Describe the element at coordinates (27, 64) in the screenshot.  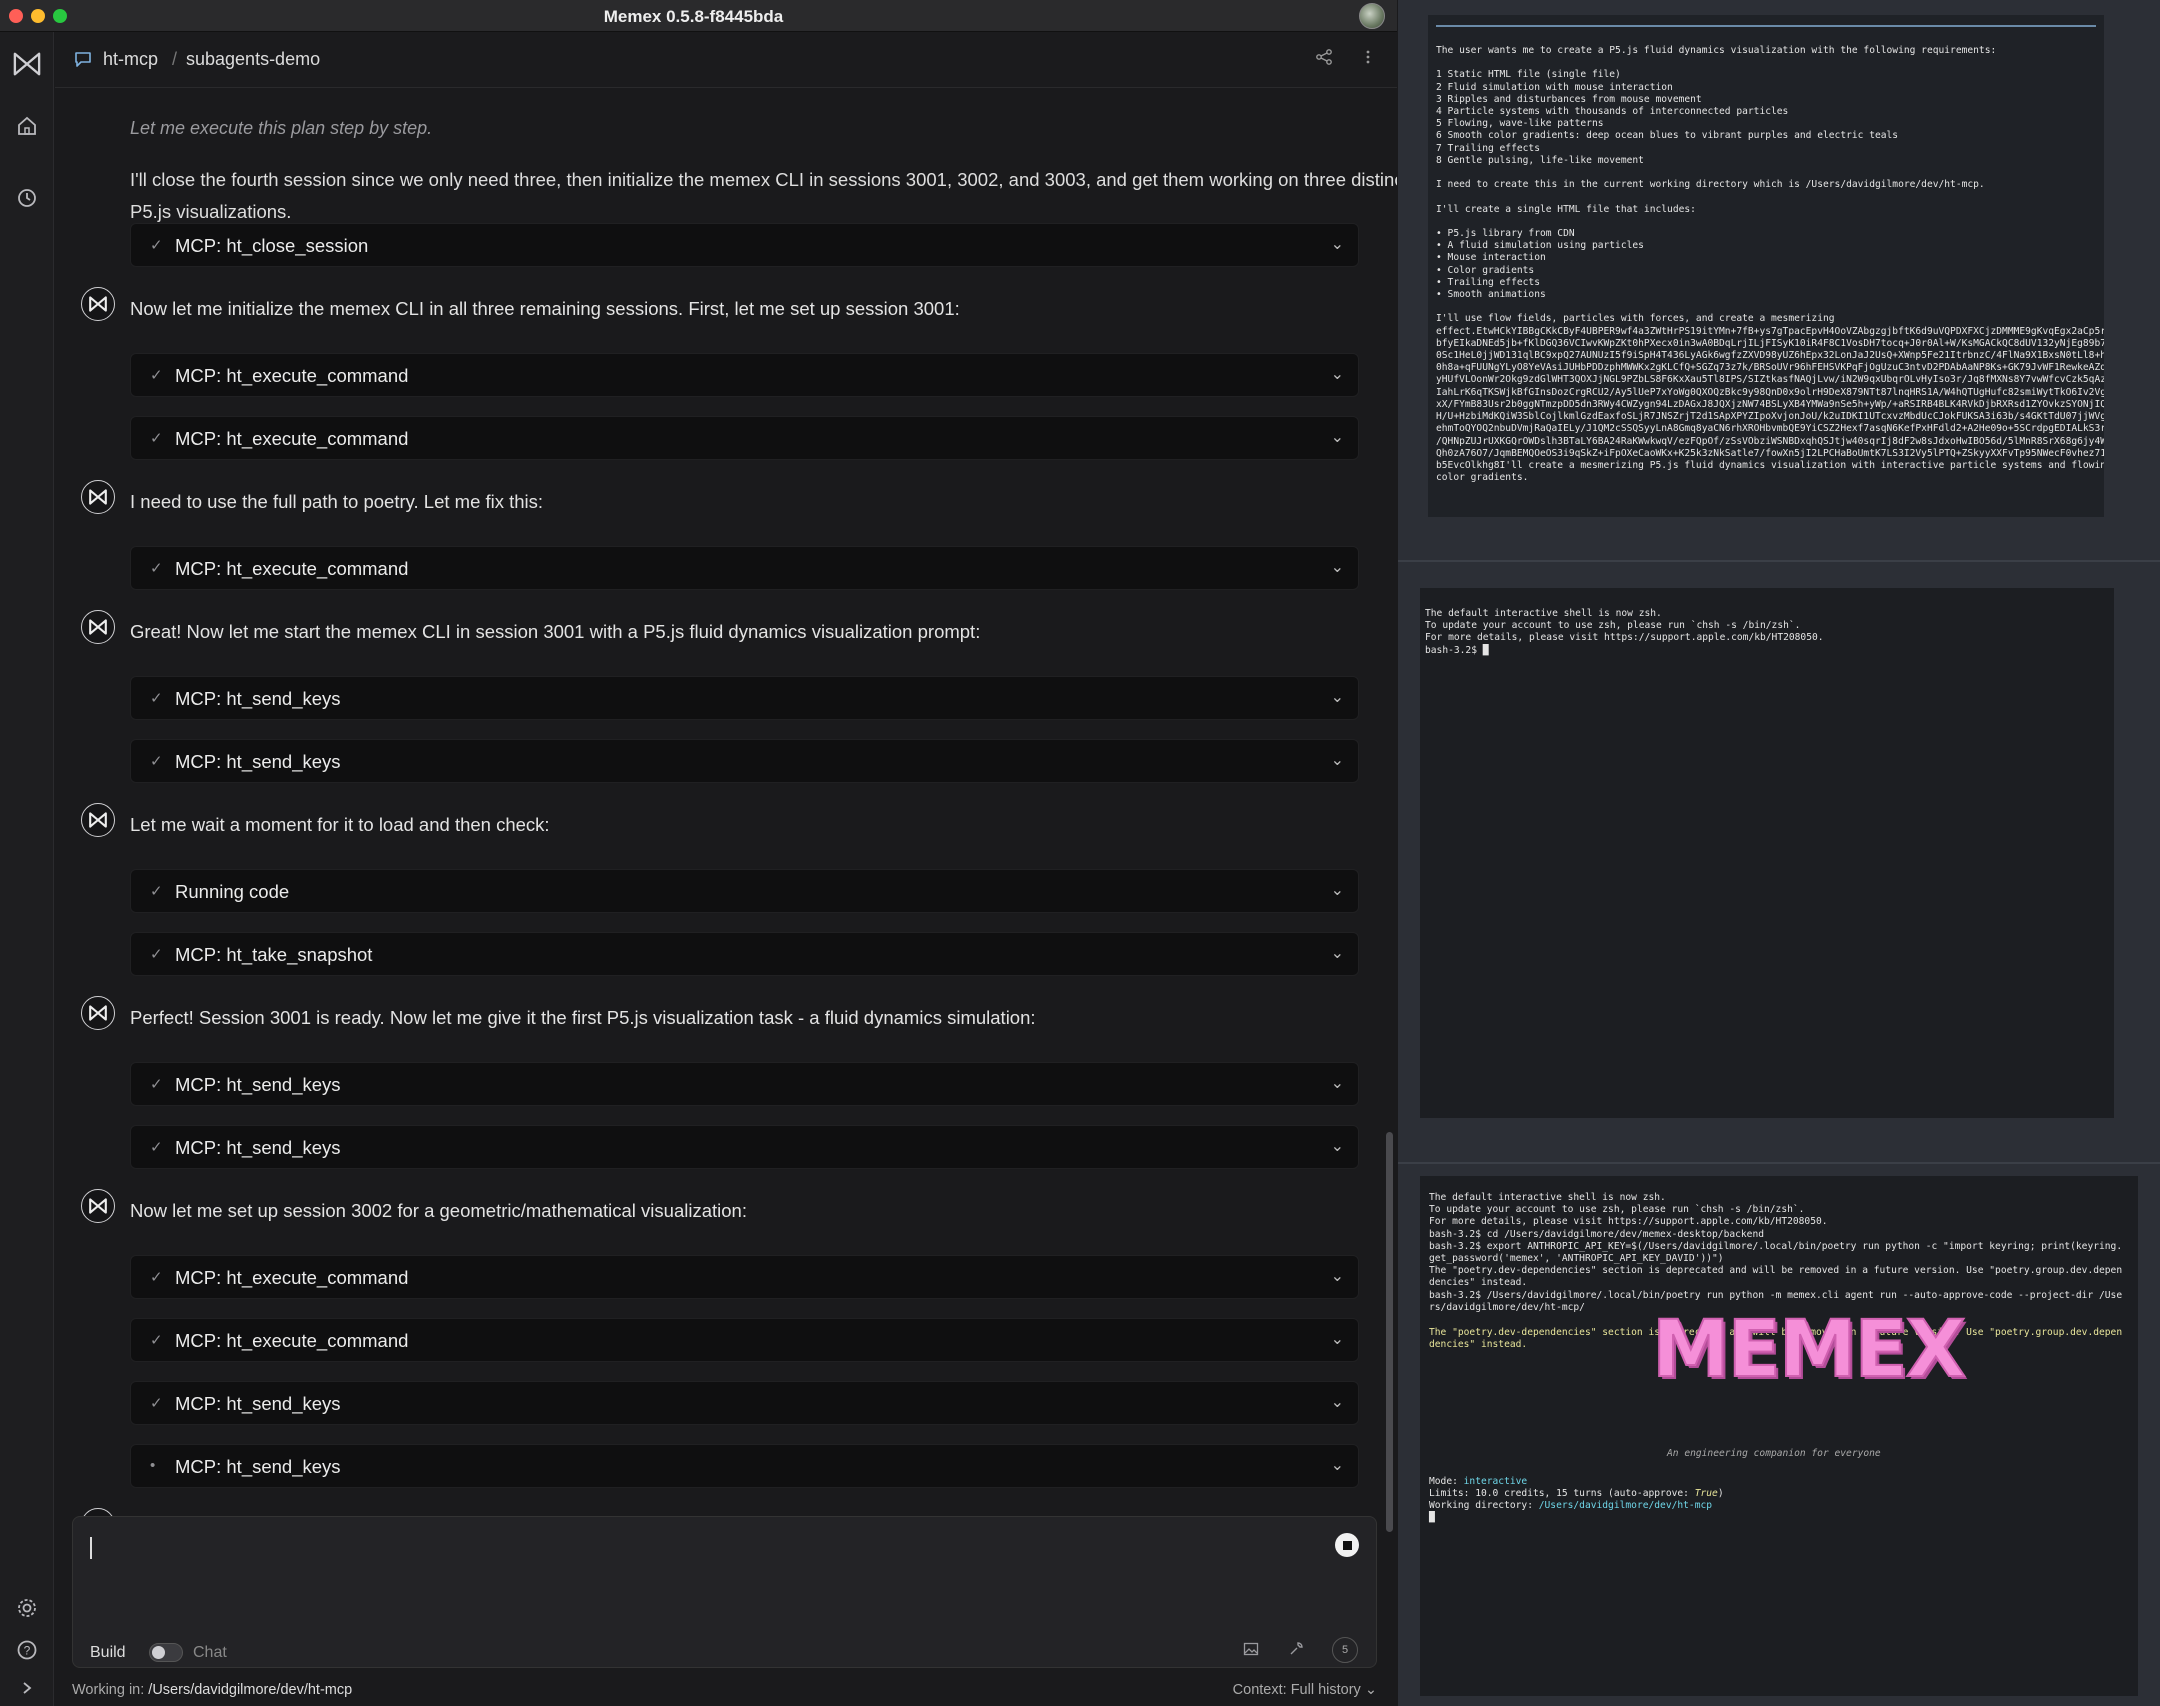
I see `memex-logo-icon` at that location.